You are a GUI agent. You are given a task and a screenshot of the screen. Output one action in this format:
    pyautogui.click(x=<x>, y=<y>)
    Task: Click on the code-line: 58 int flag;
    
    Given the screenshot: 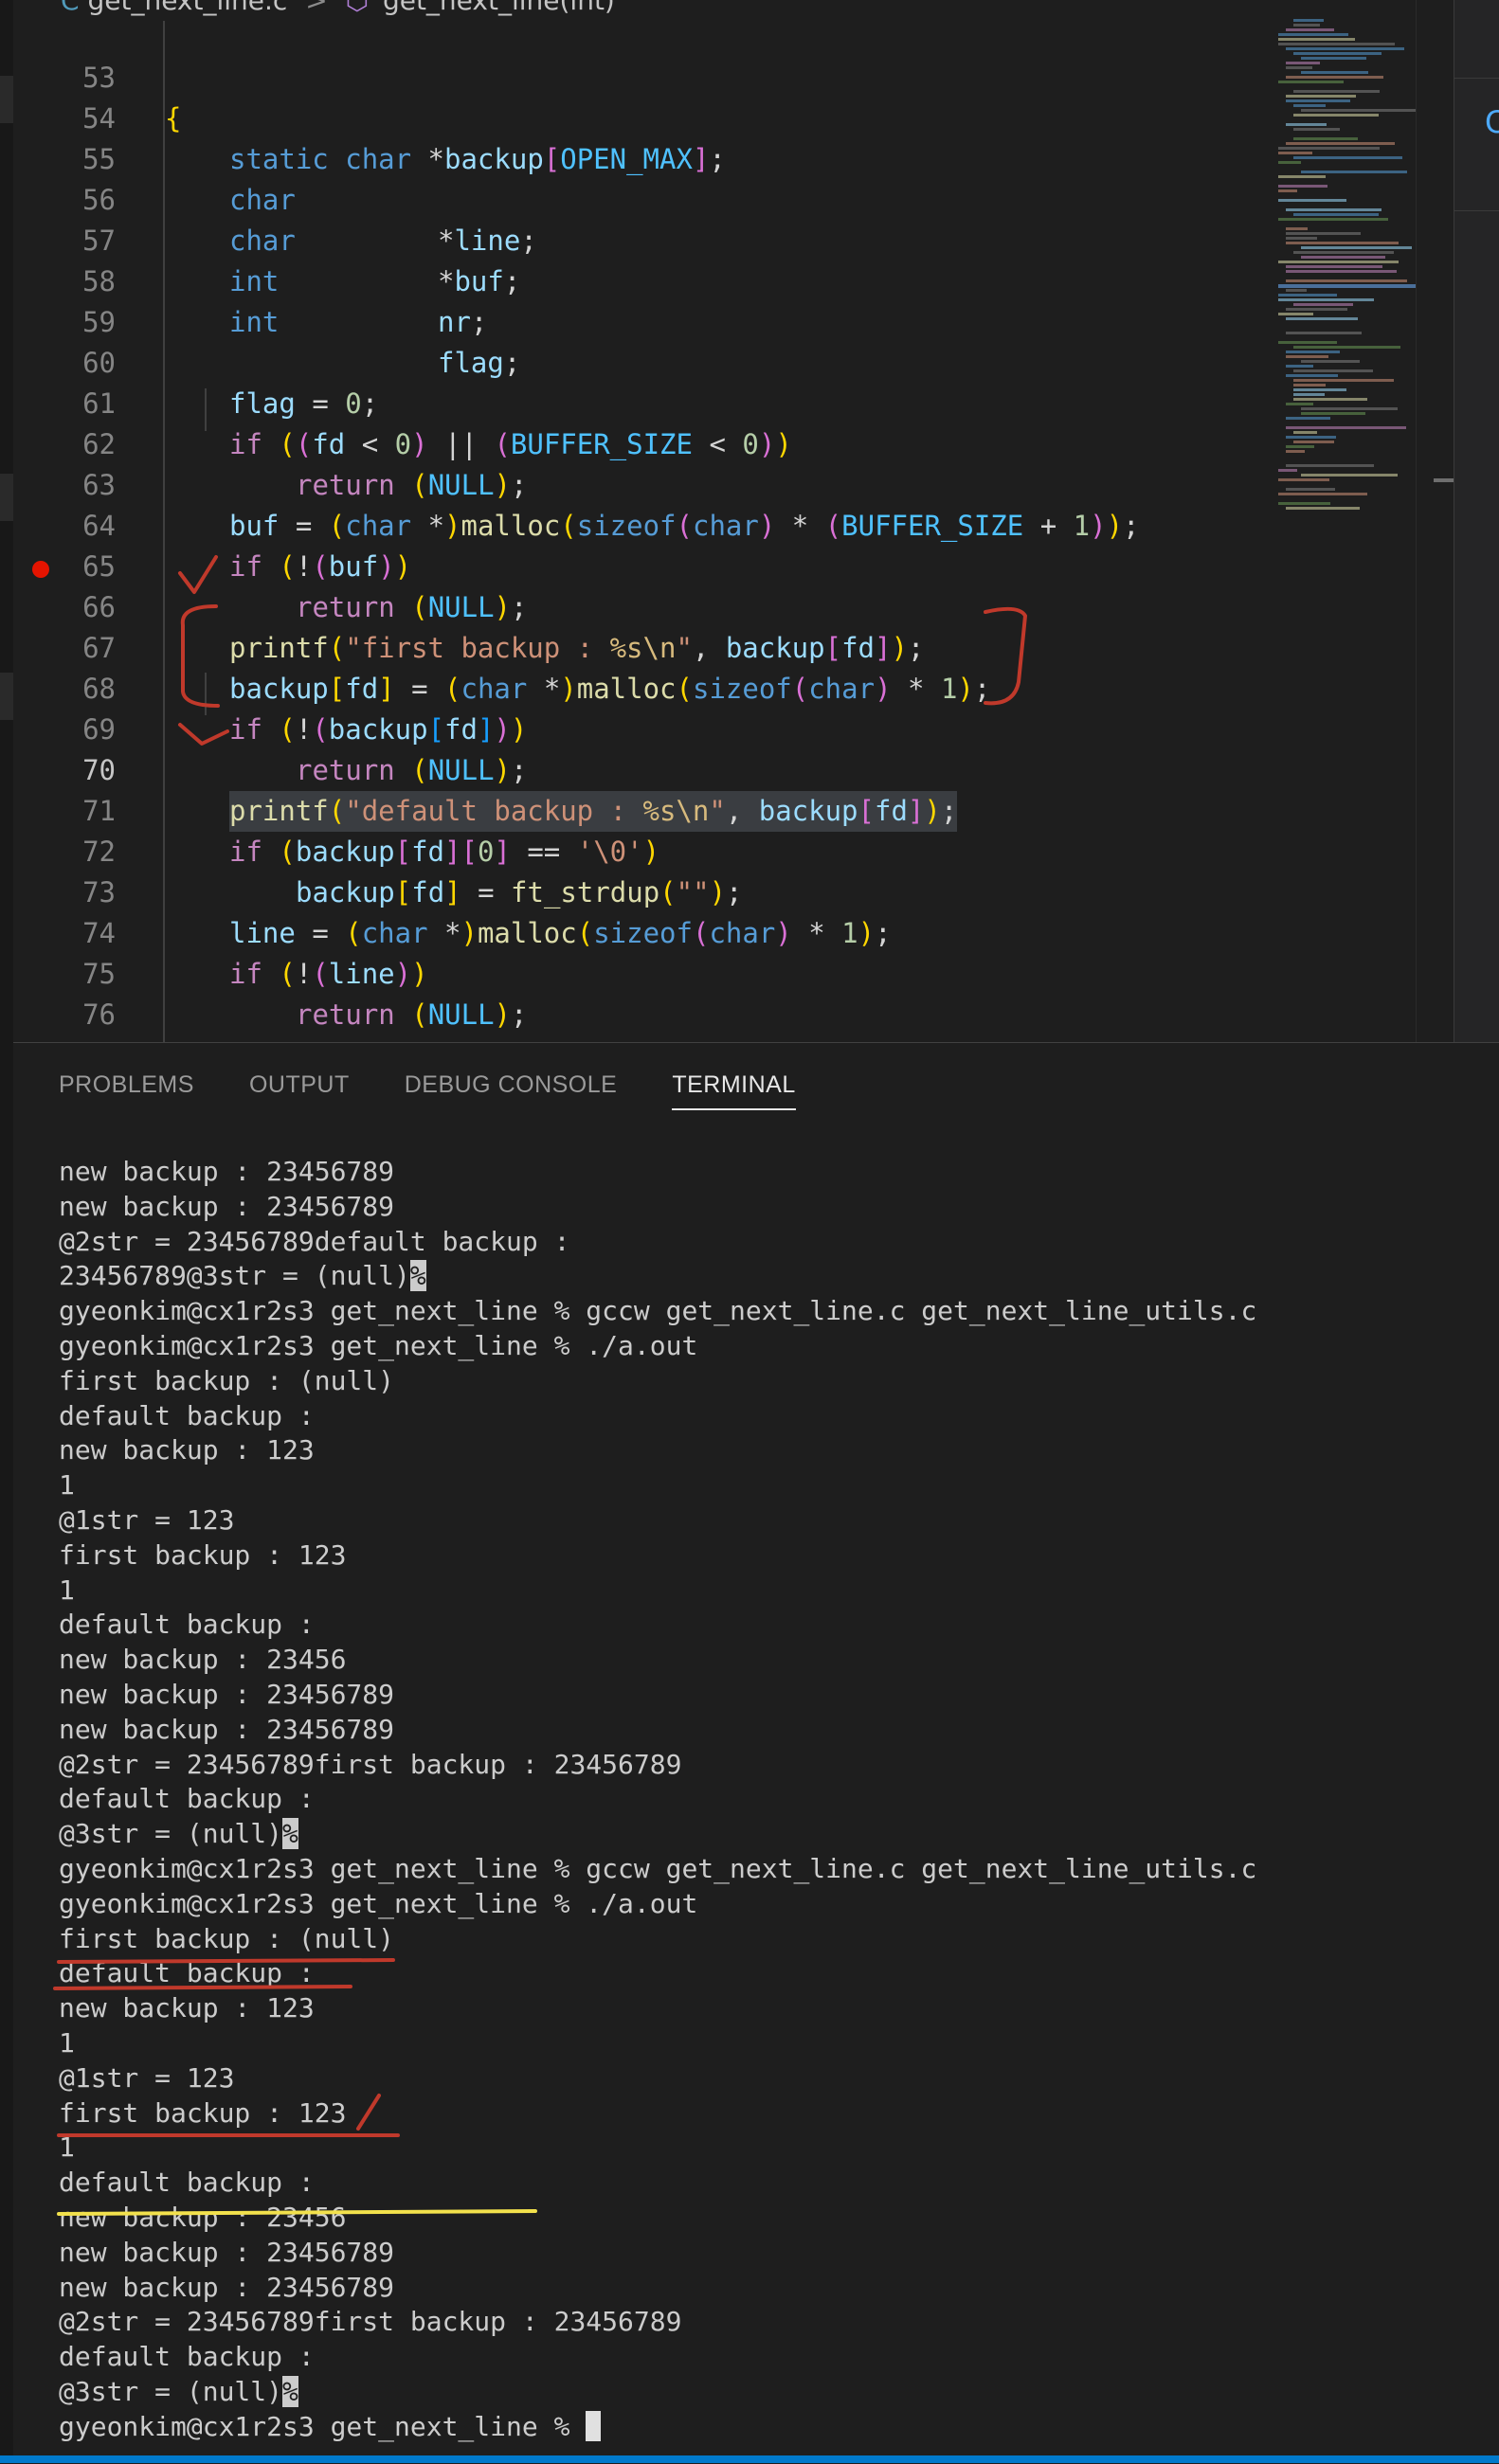 What is the action you would take?
    pyautogui.click(x=648, y=300)
    